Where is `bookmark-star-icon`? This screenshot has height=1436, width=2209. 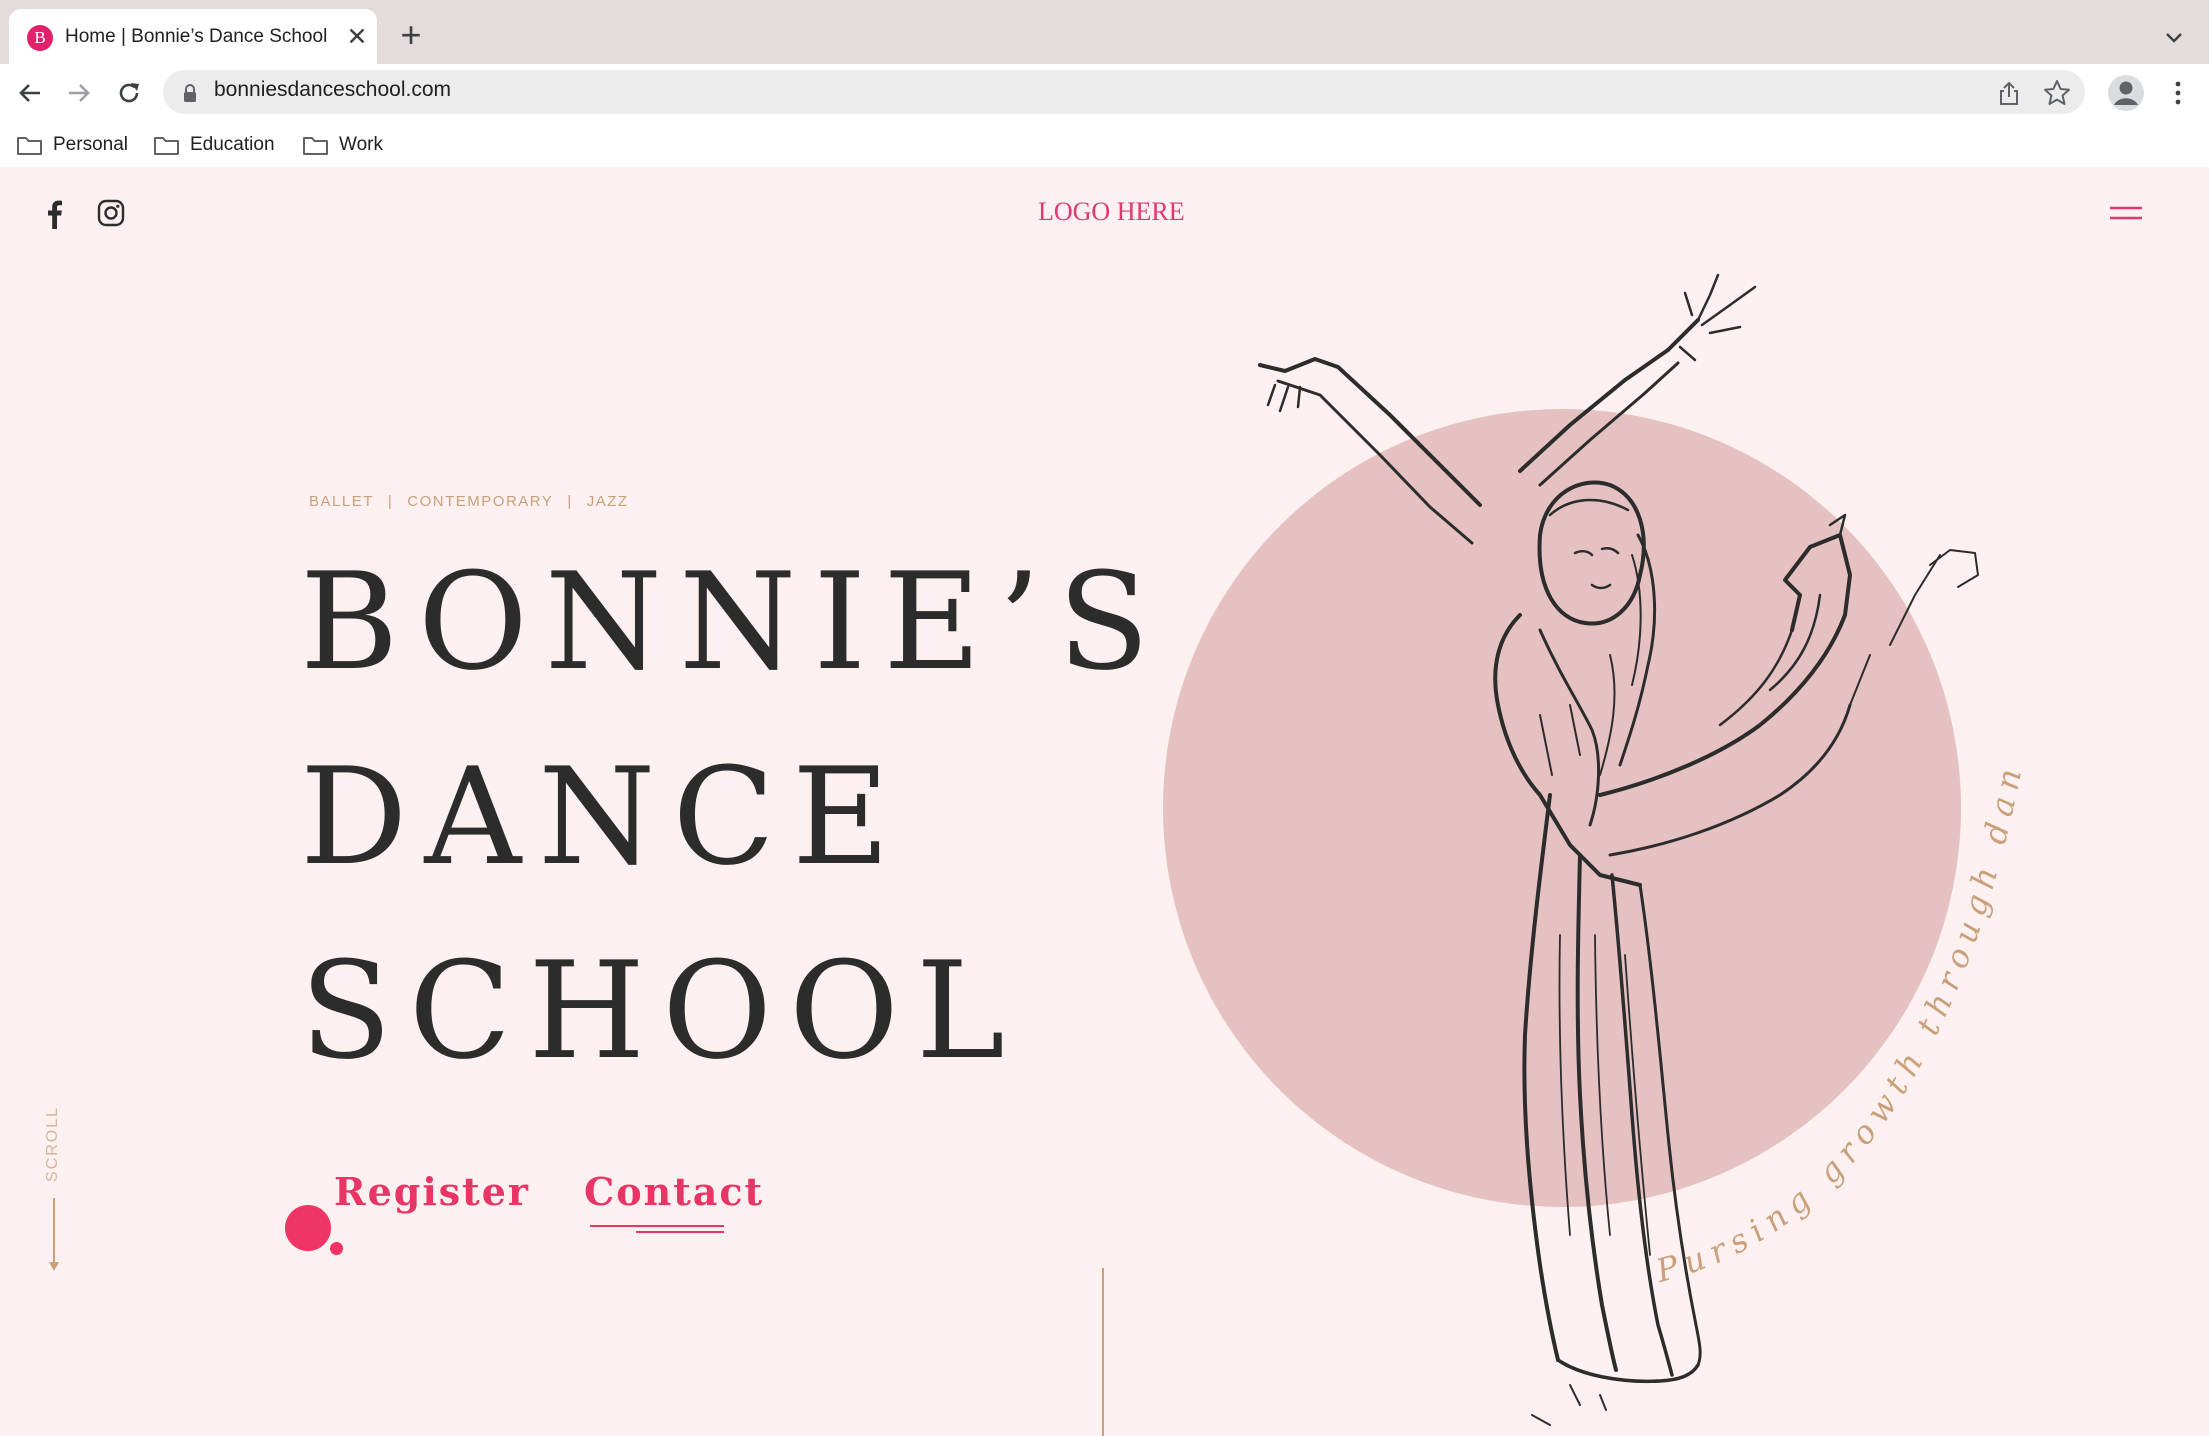 bookmark-star-icon is located at coordinates (2057, 93).